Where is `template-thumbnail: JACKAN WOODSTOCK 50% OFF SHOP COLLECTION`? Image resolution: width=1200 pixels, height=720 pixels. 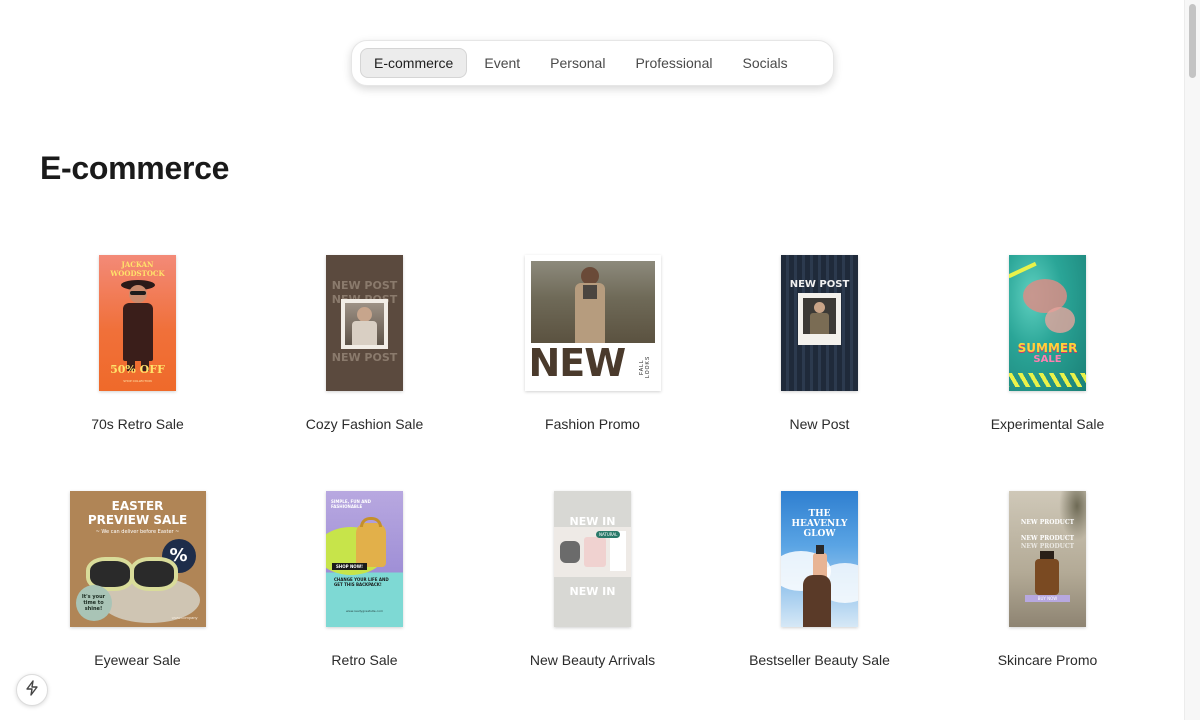
template-thumbnail: JACKAN WOODSTOCK 50% OFF SHOP COLLECTION is located at coordinates (137, 323).